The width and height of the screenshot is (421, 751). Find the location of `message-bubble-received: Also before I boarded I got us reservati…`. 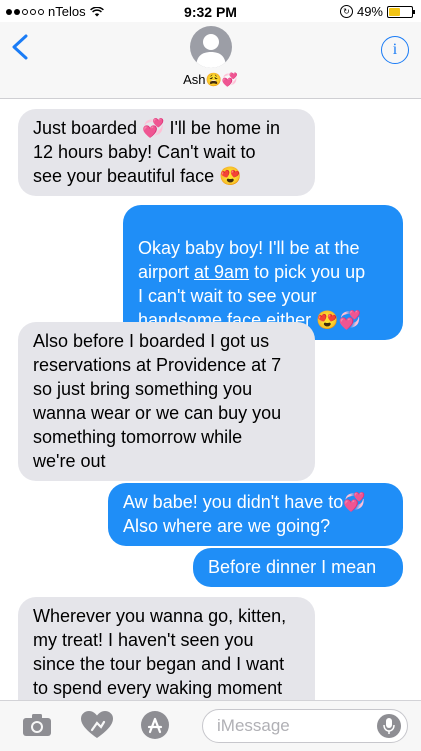

message-bubble-received: Also before I boarded I got us reservati… is located at coordinates (166, 401).